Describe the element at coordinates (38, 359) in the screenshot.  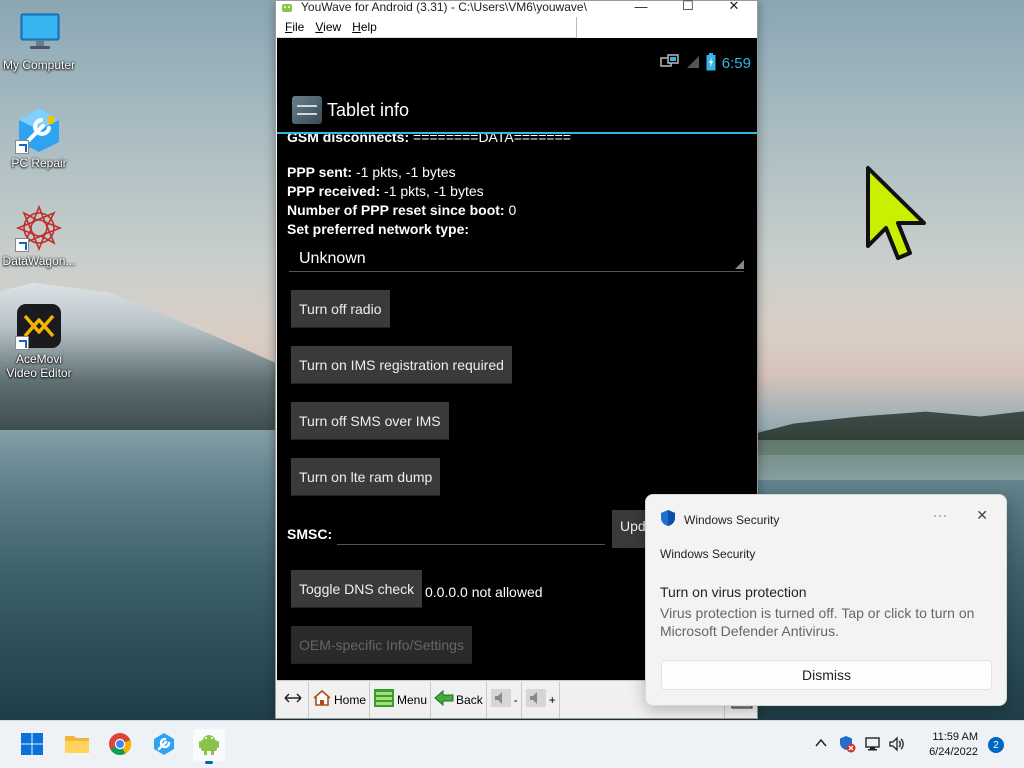
I see `desktop-icon-label: AceMovi` at that location.